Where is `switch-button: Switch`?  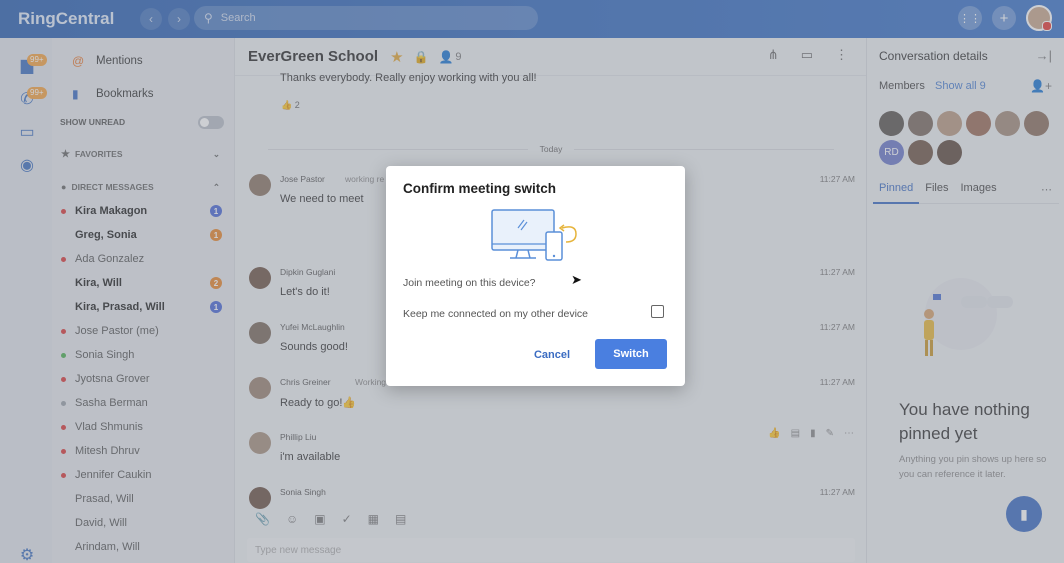 switch-button: Switch is located at coordinates (631, 354).